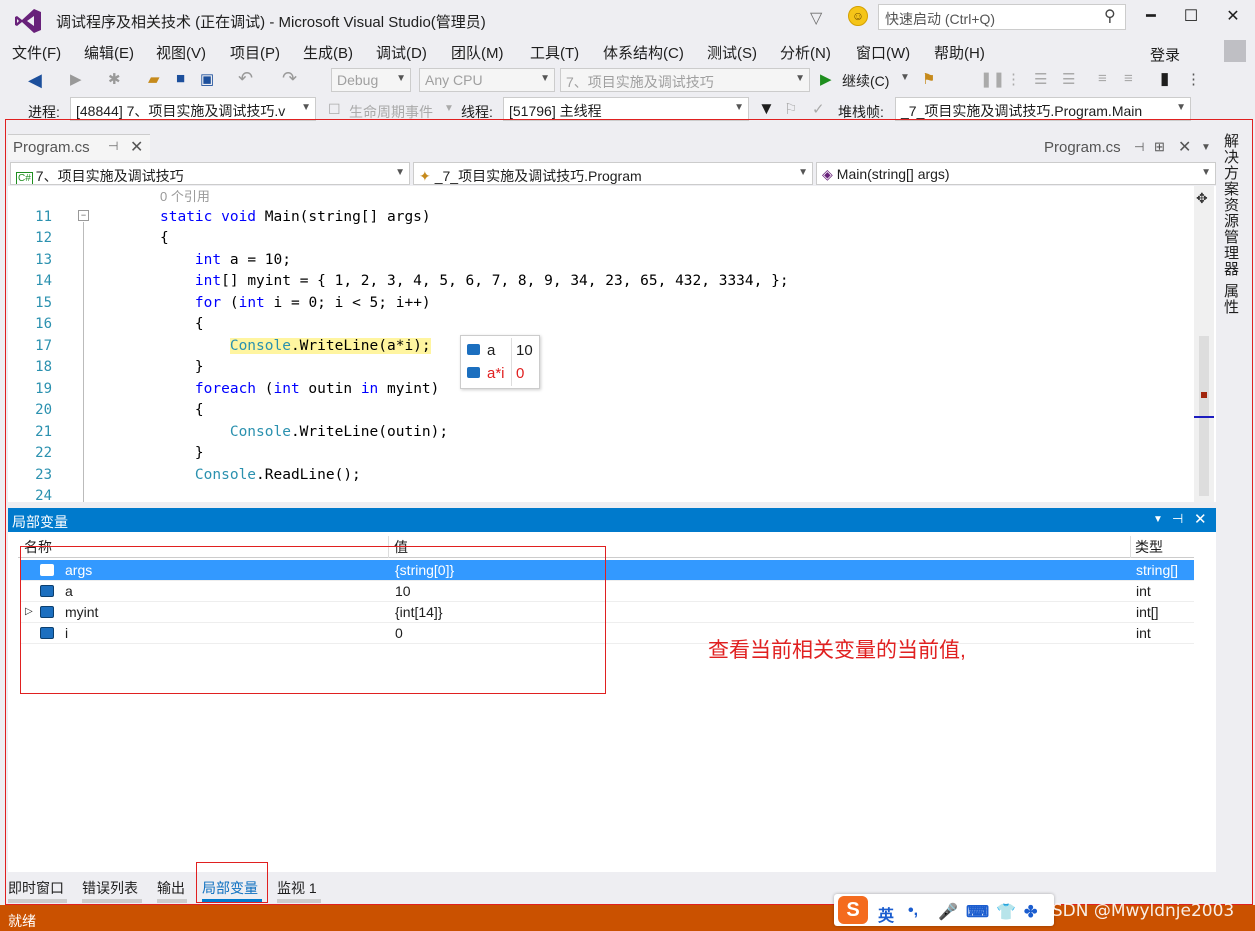 The image size is (1255, 931). What do you see at coordinates (1128, 78) in the screenshot?
I see `uncomment-icon: ≡` at bounding box center [1128, 78].